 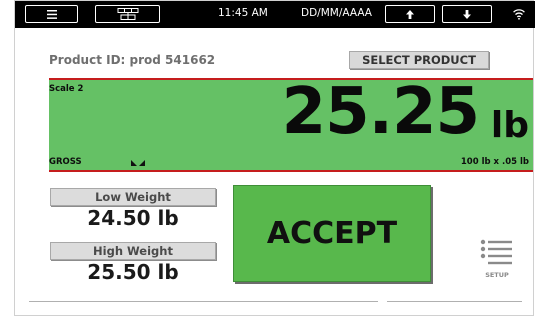 I want to click on select-product-button: SELECT PRODUCT, so click(x=419, y=60).